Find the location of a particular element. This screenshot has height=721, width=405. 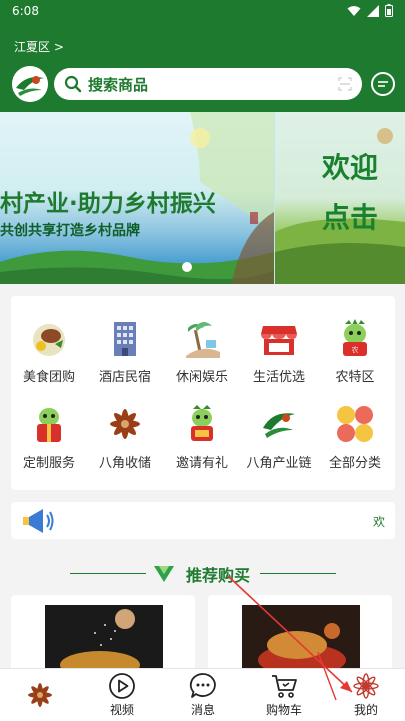

mascot-gift-icon is located at coordinates (49, 425).